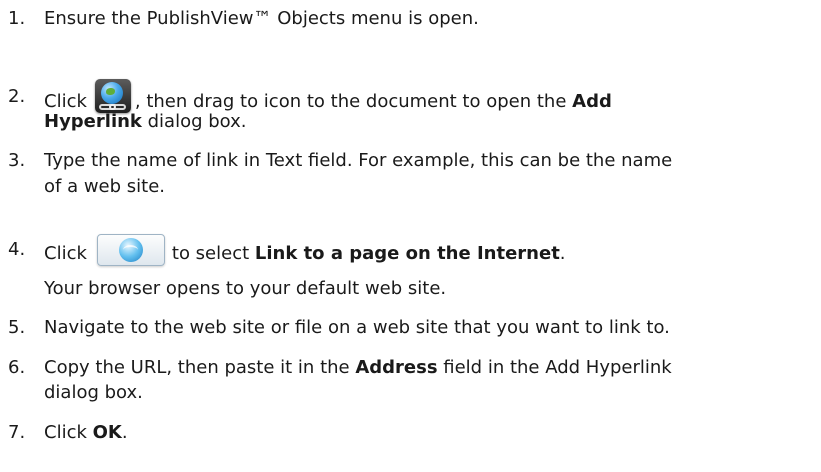  What do you see at coordinates (431, 432) in the screenshot?
I see `step-text: Click OK.` at bounding box center [431, 432].